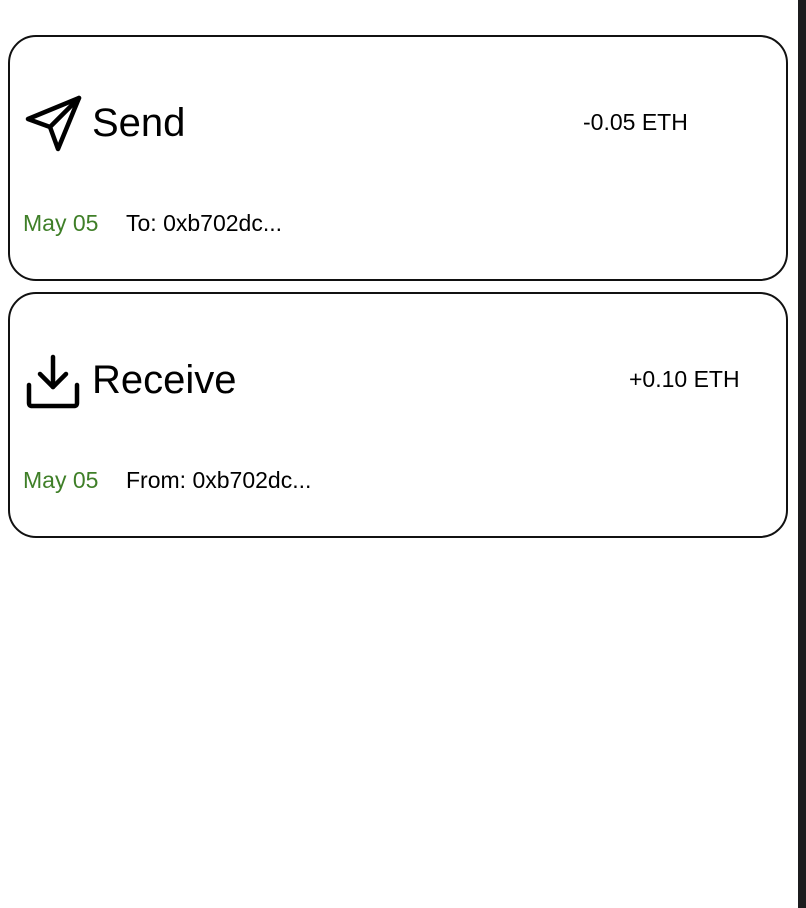  What do you see at coordinates (53, 124) in the screenshot?
I see `send-icon` at bounding box center [53, 124].